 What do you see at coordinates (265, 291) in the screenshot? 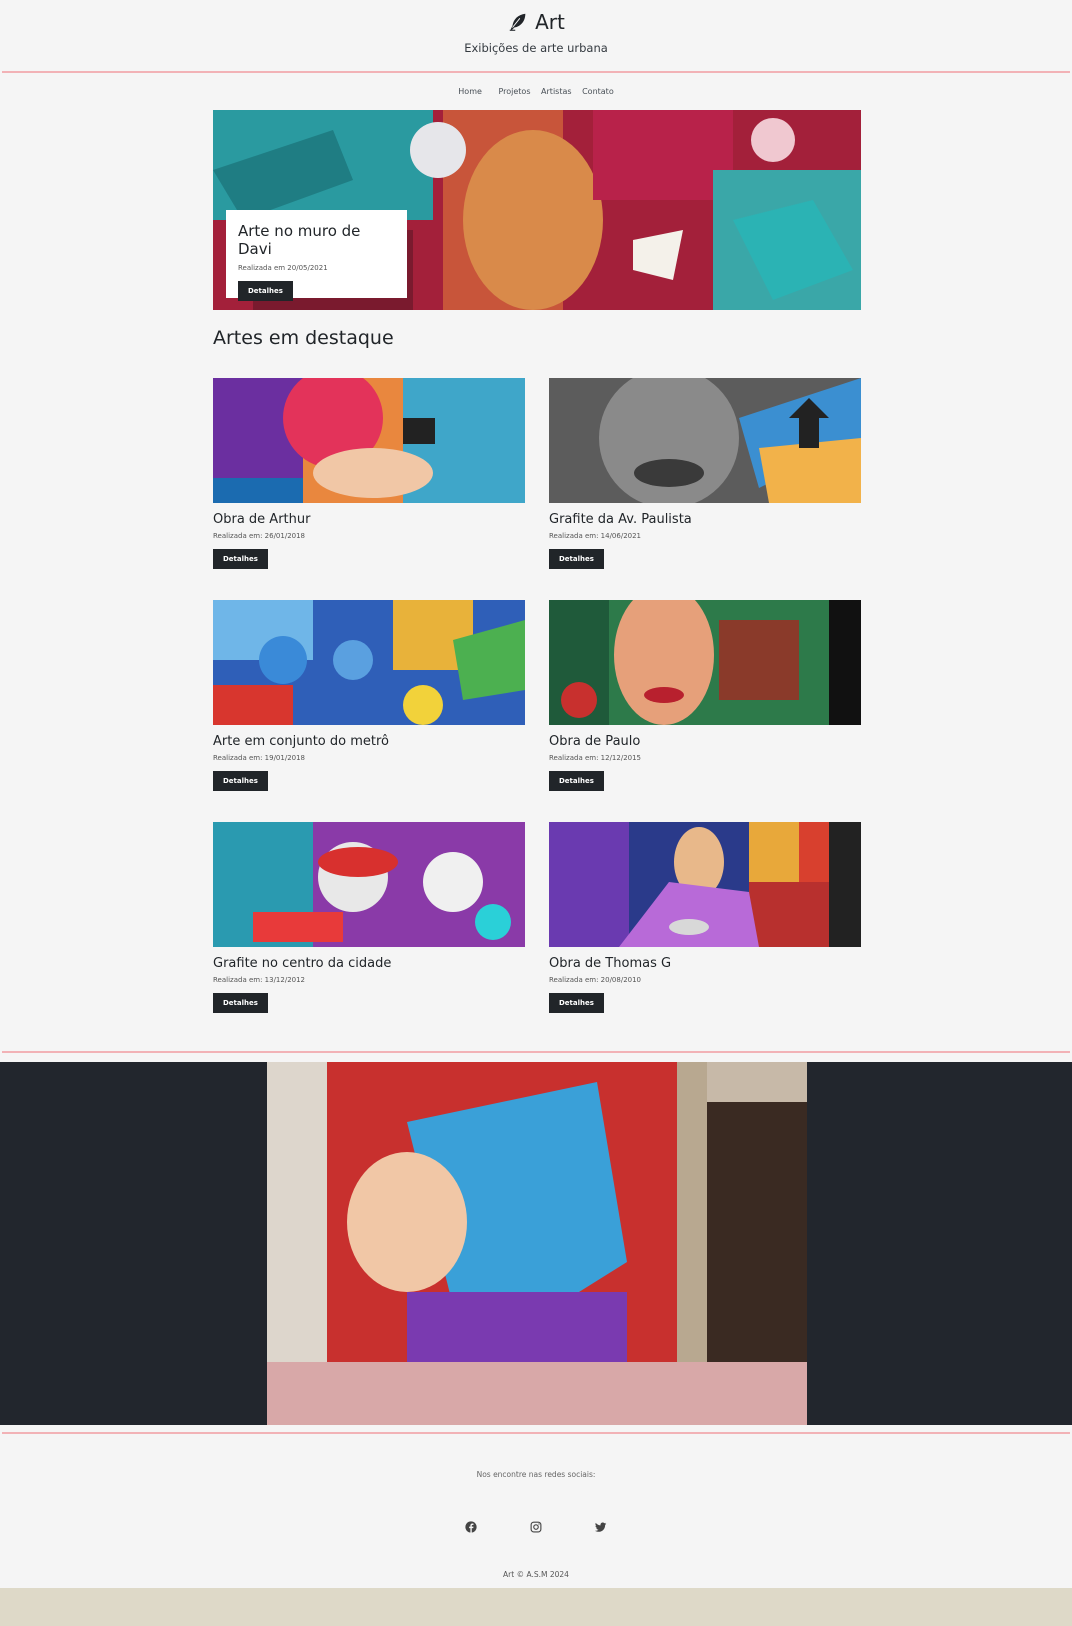
I see `hero-details-button: Detalhes` at bounding box center [265, 291].